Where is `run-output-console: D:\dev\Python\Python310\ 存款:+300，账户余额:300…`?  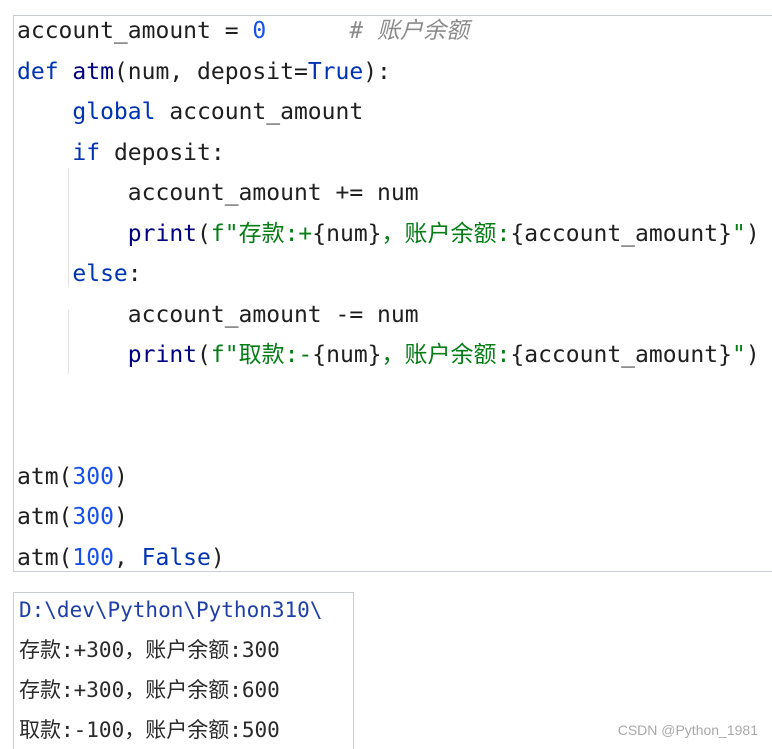 run-output-console: D:\dev\Python\Python310\ 存款:+300，账户余额:300… is located at coordinates (183, 670).